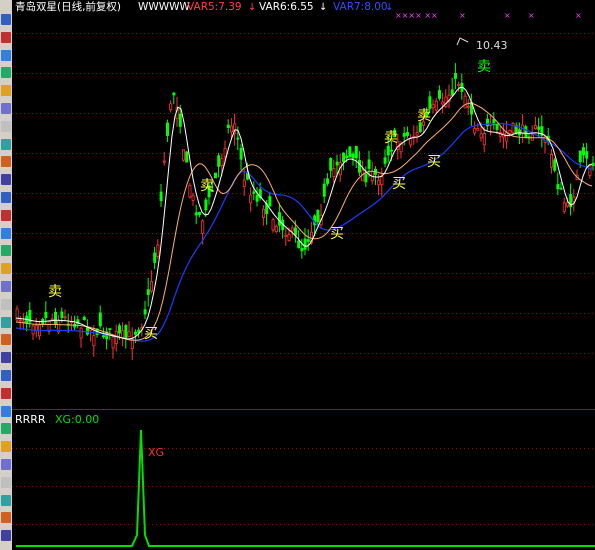 This screenshot has height=550, width=595. Describe the element at coordinates (6, 215) in the screenshot. I see `globe-icon` at that location.